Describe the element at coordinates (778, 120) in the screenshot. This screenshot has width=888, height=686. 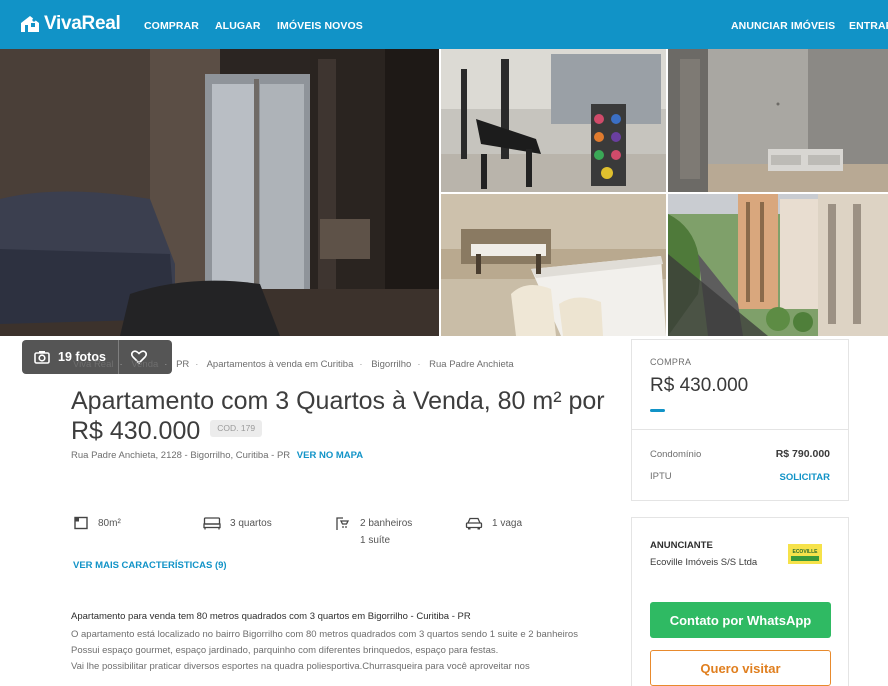
I see `photo-empty-room` at that location.